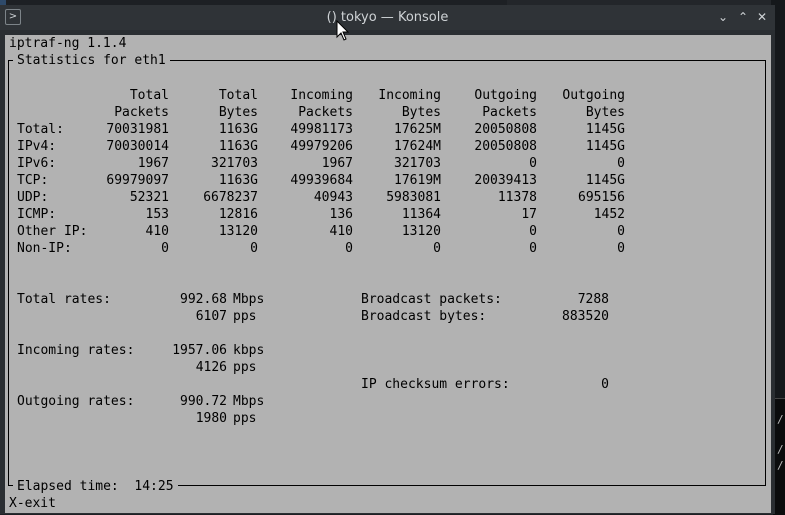  What do you see at coordinates (593, 299) in the screenshot?
I see `broadcast-packets-value: 7288` at bounding box center [593, 299].